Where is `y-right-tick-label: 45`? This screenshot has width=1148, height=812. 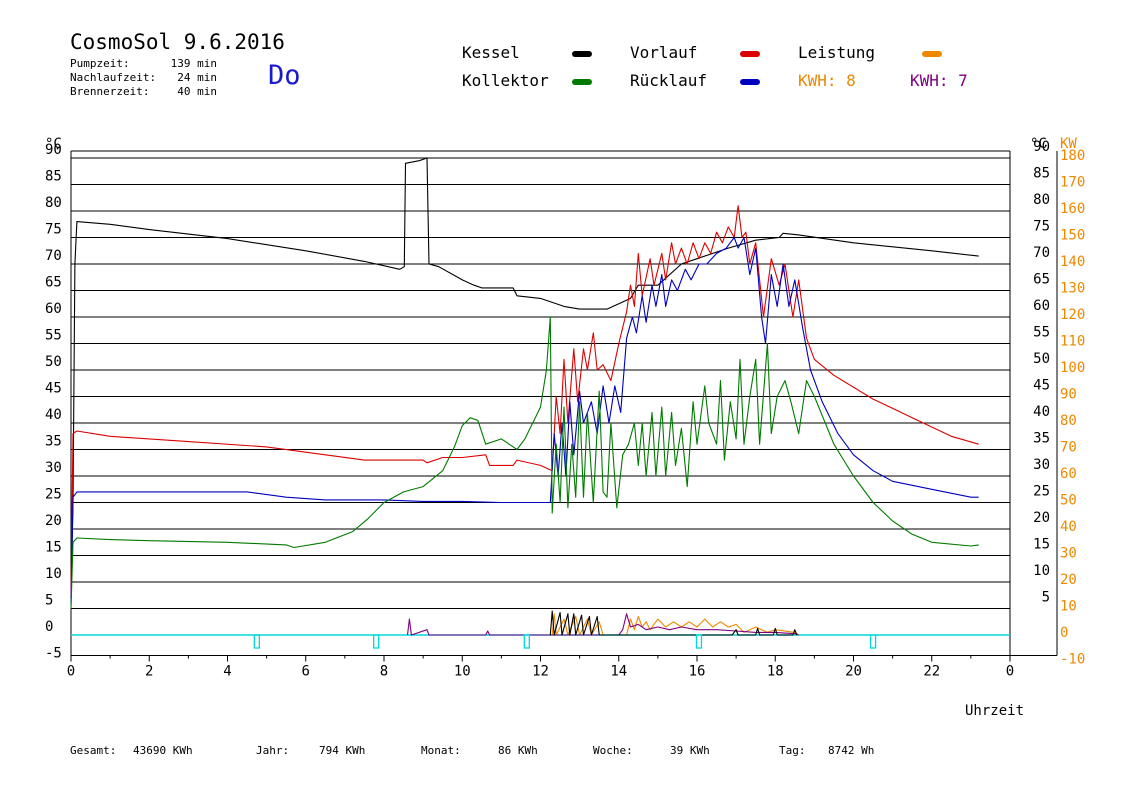 y-right-tick-label: 45 is located at coordinates (1041, 386).